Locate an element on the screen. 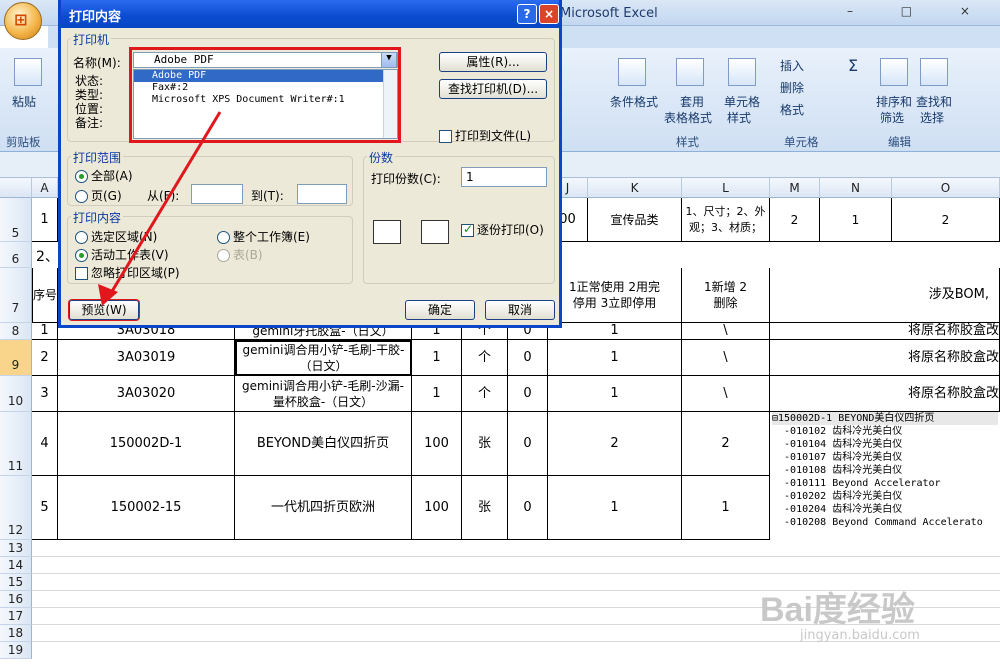 Image resolution: width=1000 pixels, height=669 pixels. arrow-line is located at coordinates (164, 205).